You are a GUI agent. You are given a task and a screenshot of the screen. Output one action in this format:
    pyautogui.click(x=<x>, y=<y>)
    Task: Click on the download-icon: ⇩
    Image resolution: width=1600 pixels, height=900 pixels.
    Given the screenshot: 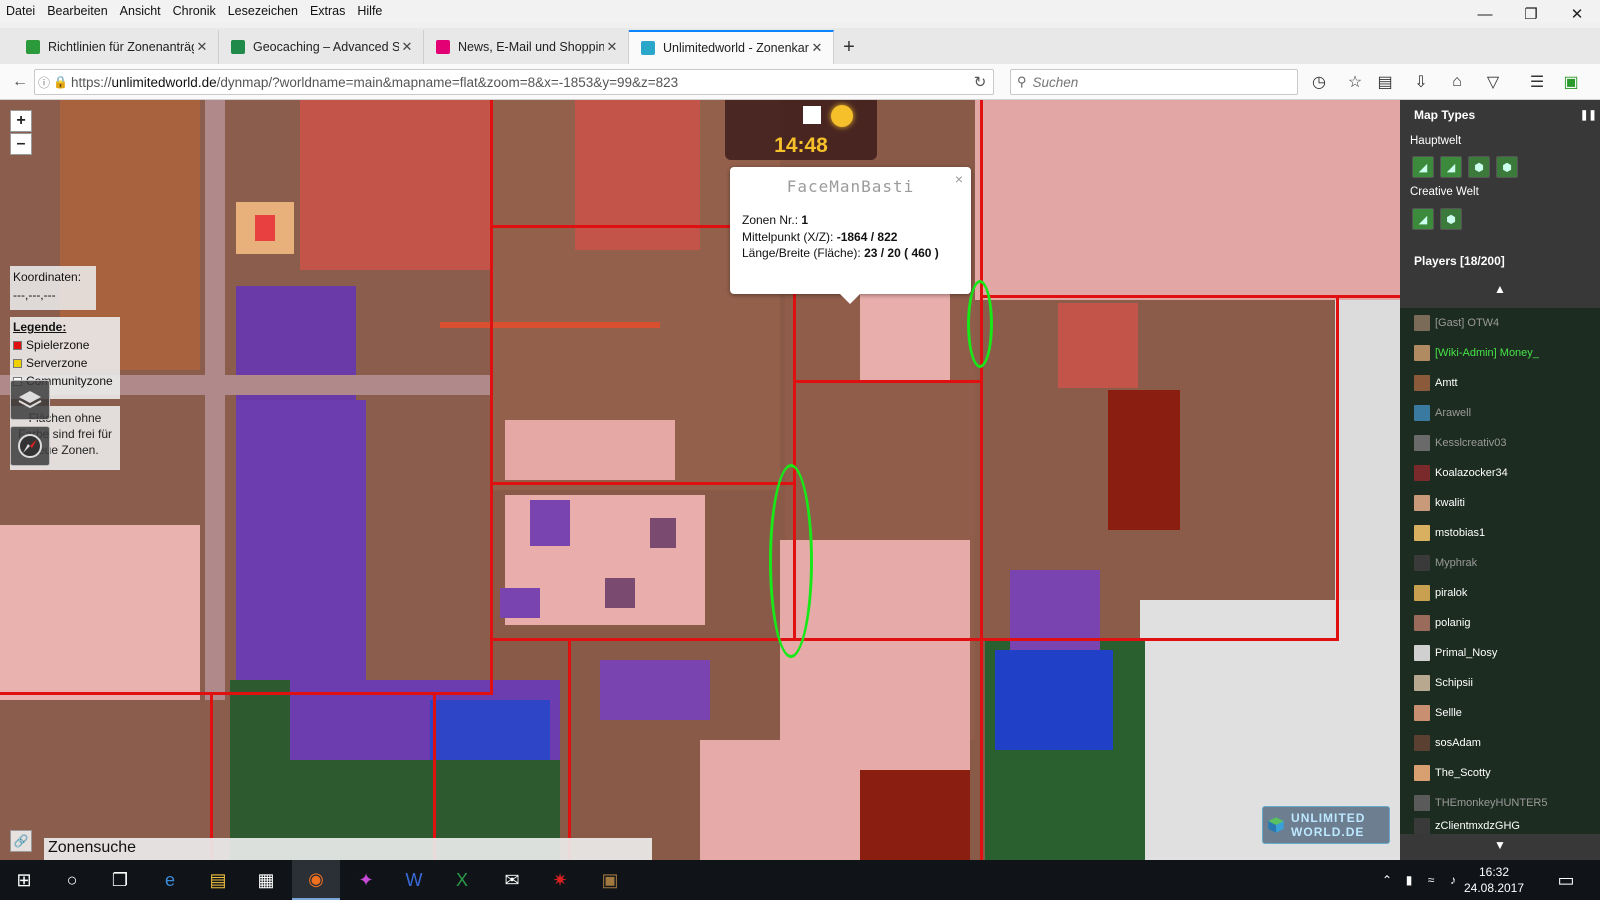 What is the action you would take?
    pyautogui.click(x=1421, y=82)
    